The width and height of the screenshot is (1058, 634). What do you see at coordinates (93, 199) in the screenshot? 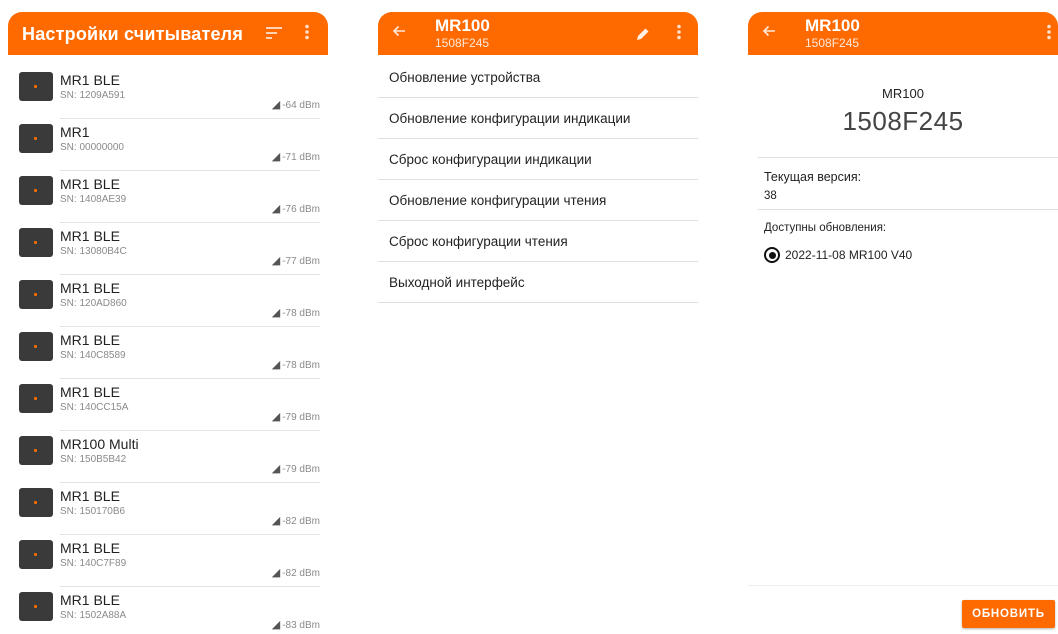
I see `reader-serial: SN: 1408AE39` at bounding box center [93, 199].